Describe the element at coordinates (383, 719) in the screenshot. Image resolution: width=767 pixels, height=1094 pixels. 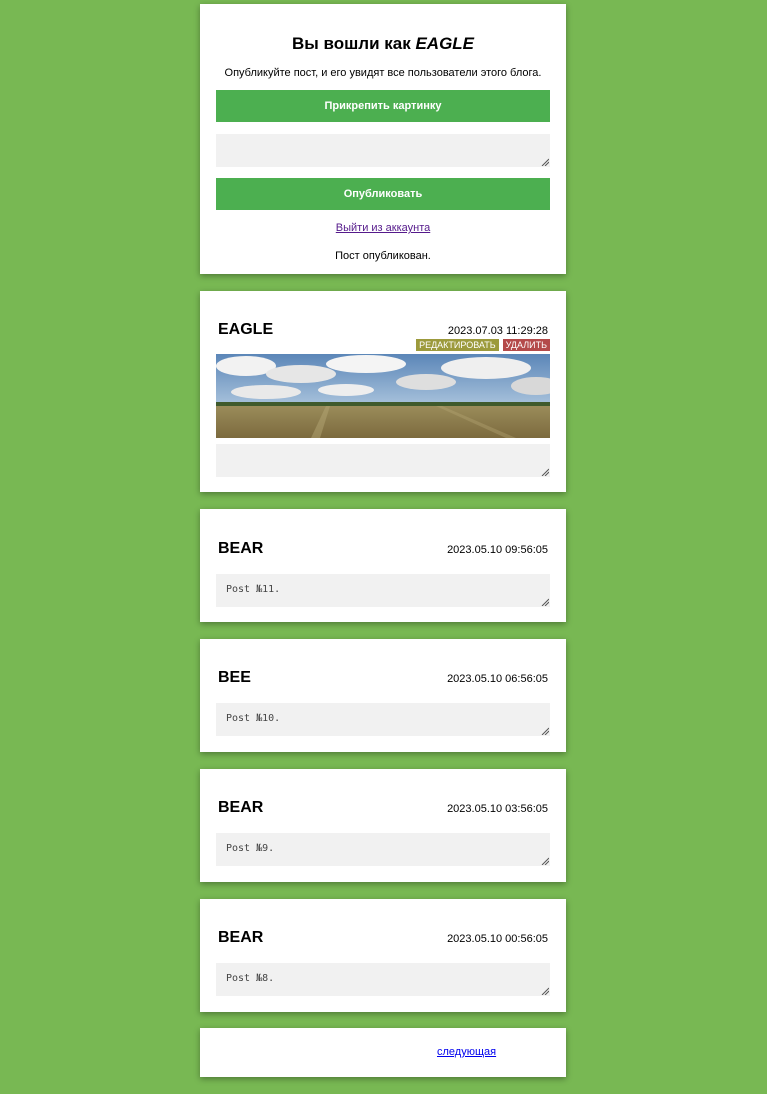
I see `post-text: Post №10.` at that location.